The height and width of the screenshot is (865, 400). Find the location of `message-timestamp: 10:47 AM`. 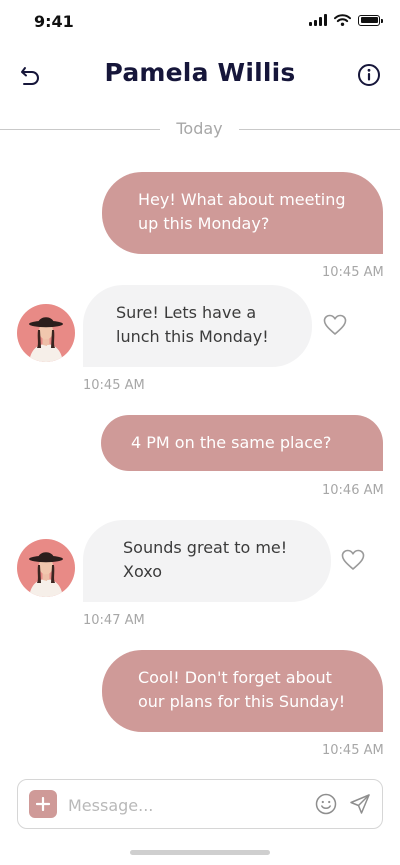

message-timestamp: 10:47 AM is located at coordinates (114, 620).